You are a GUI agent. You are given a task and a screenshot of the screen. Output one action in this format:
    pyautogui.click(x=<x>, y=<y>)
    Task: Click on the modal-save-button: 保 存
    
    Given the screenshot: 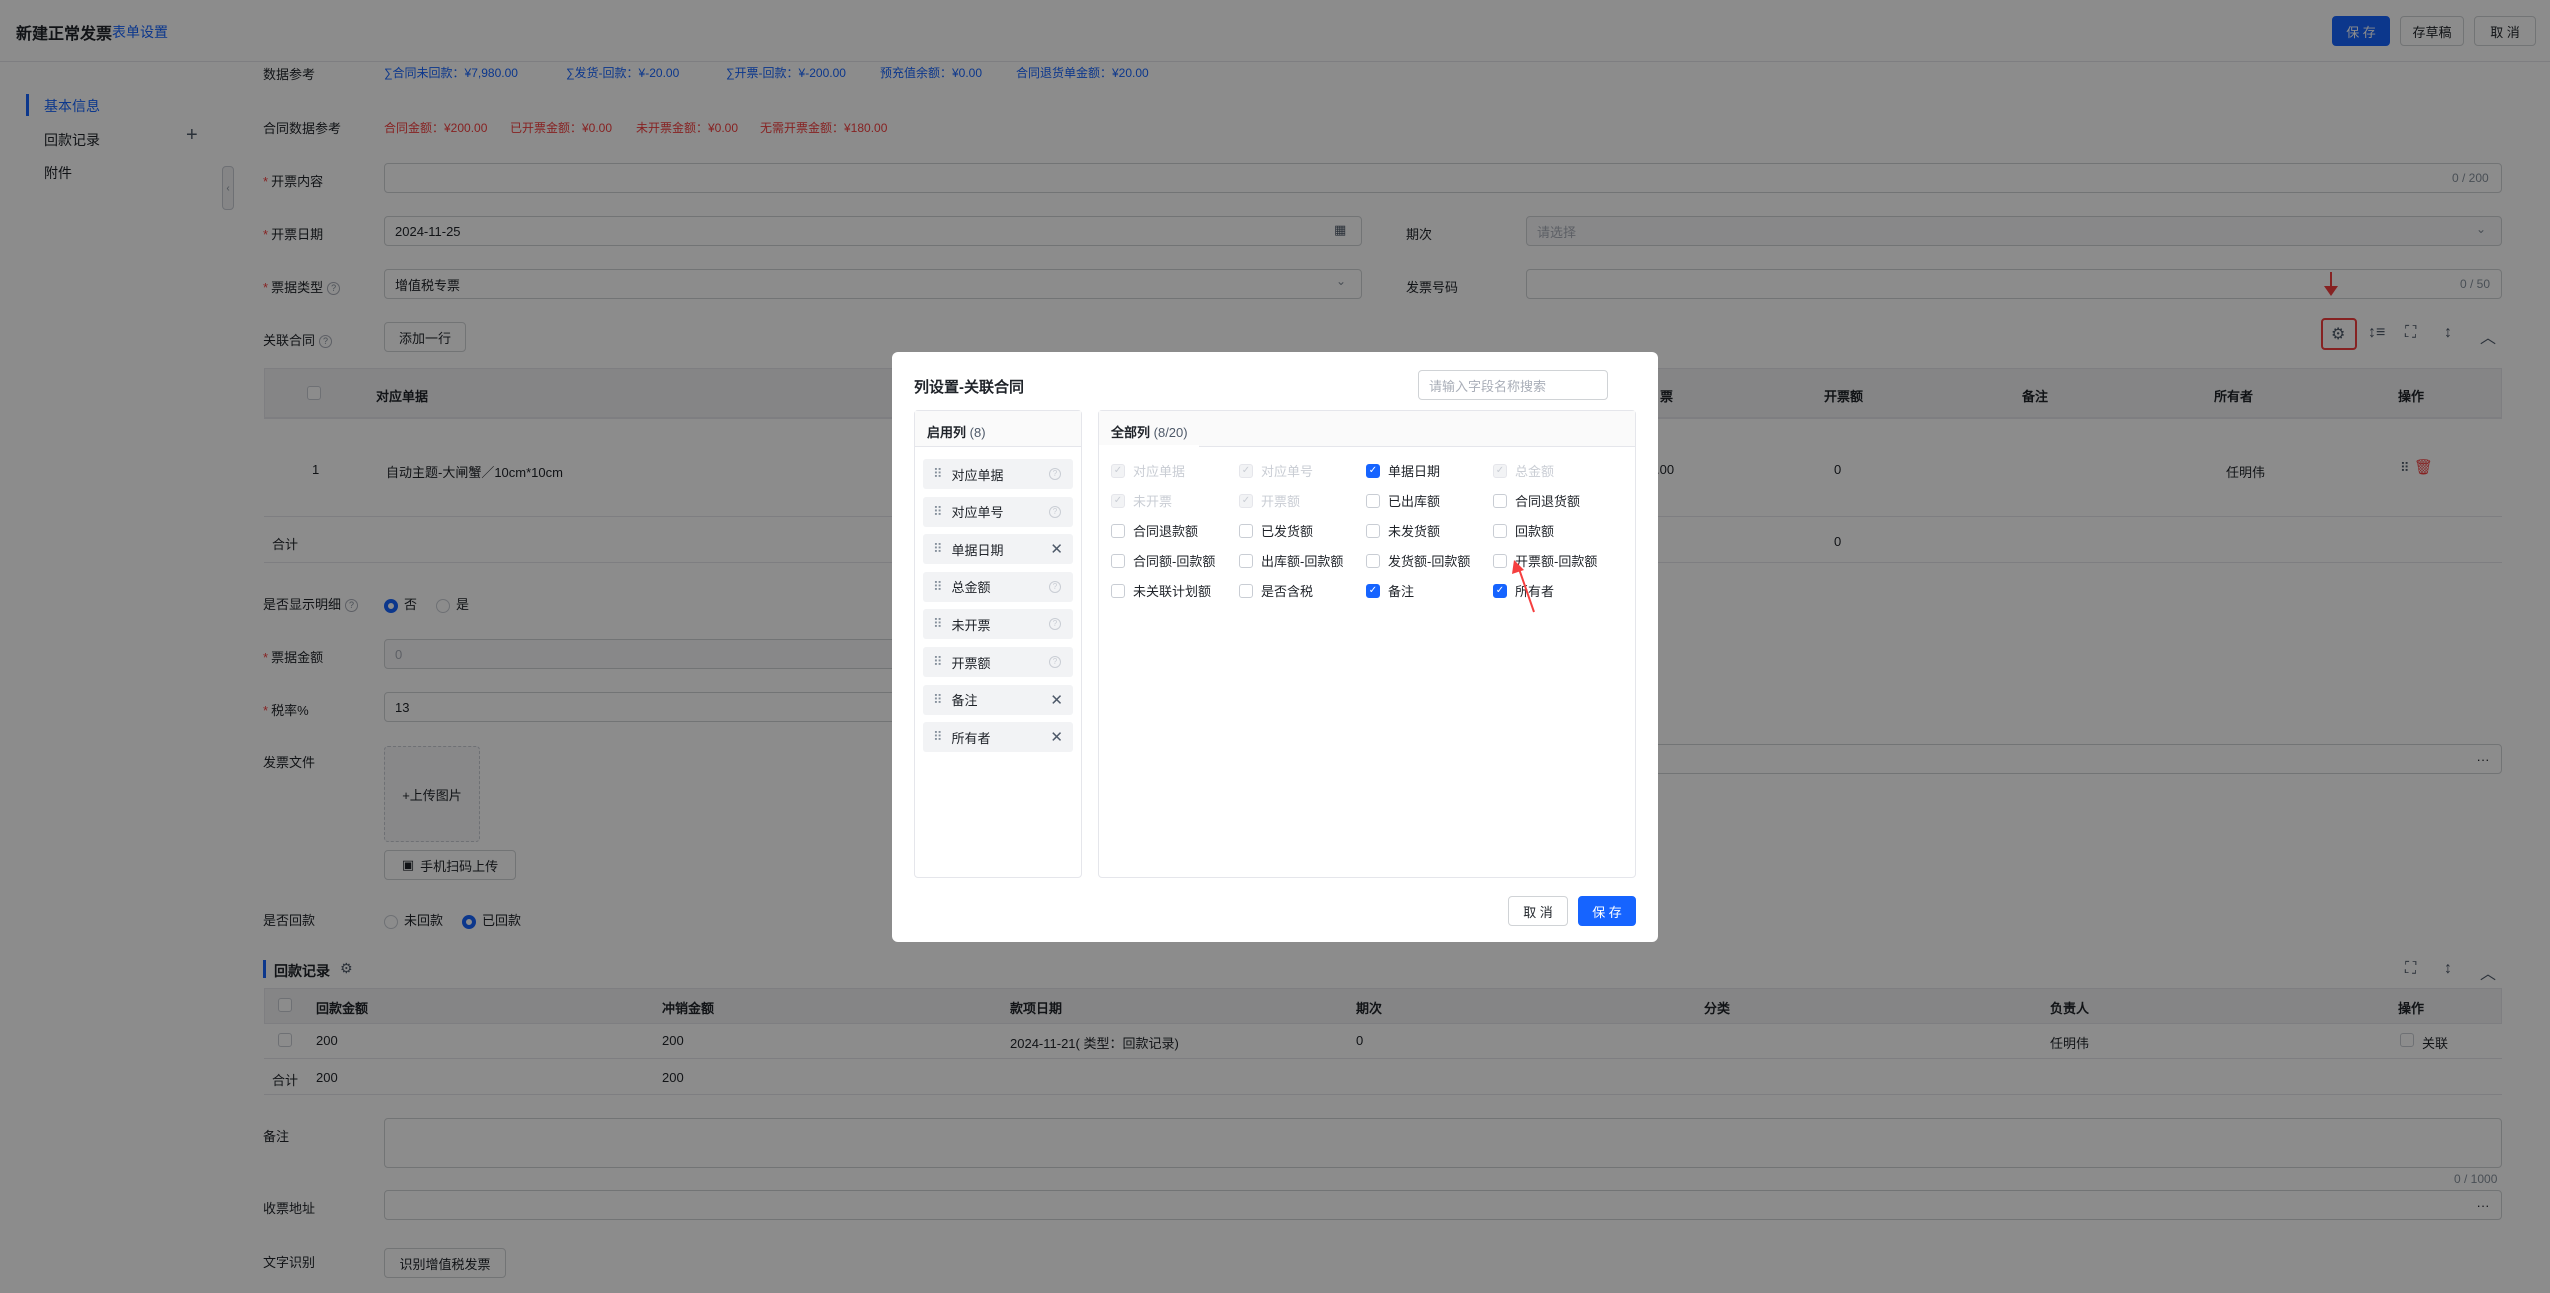 What is the action you would take?
    pyautogui.click(x=1607, y=911)
    